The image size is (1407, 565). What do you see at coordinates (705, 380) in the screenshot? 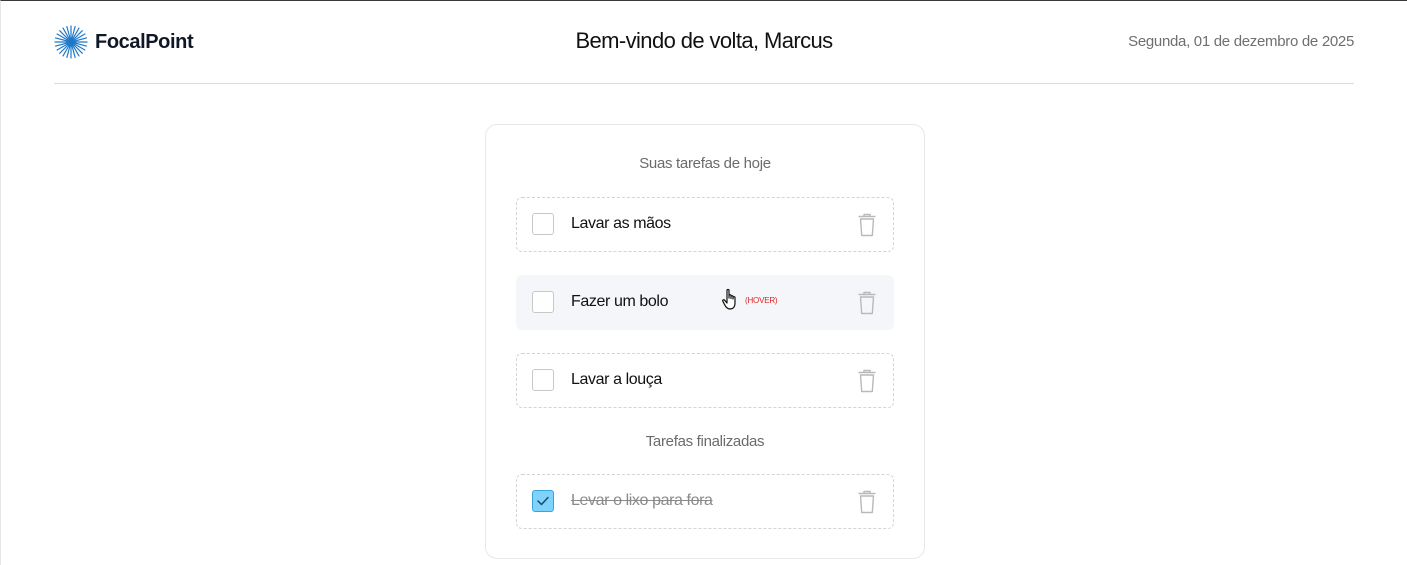
I see `task-item: Lavar a louça` at bounding box center [705, 380].